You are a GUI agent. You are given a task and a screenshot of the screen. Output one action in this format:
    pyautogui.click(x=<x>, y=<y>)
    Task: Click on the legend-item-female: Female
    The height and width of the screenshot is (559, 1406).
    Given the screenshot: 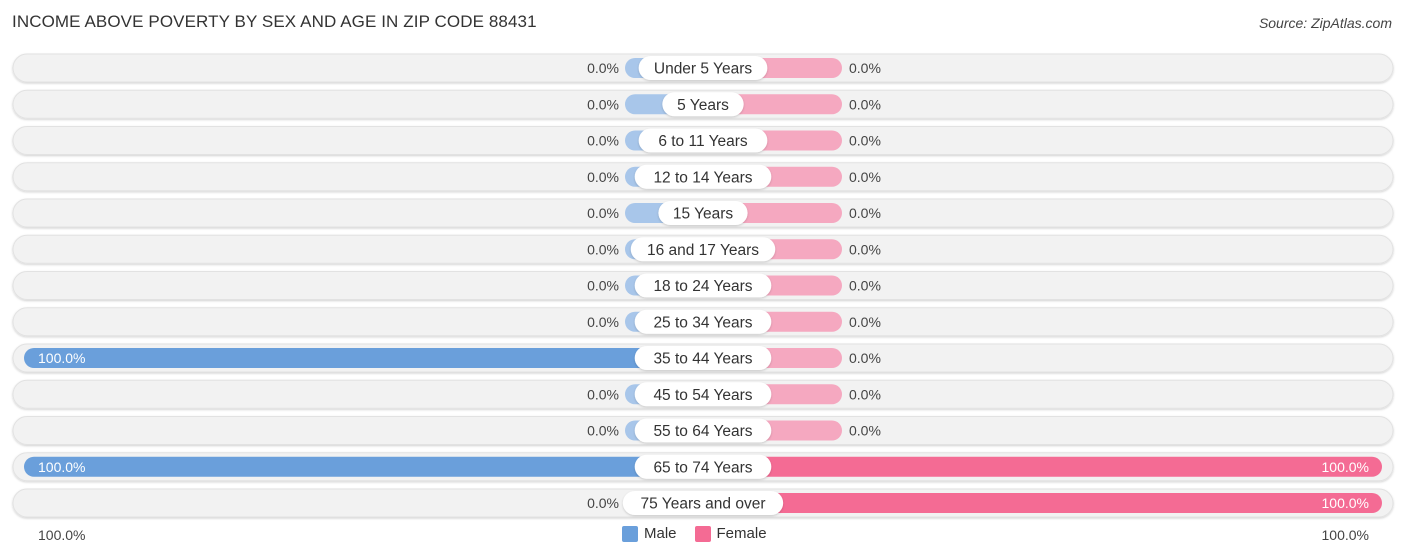 What is the action you would take?
    pyautogui.click(x=730, y=533)
    